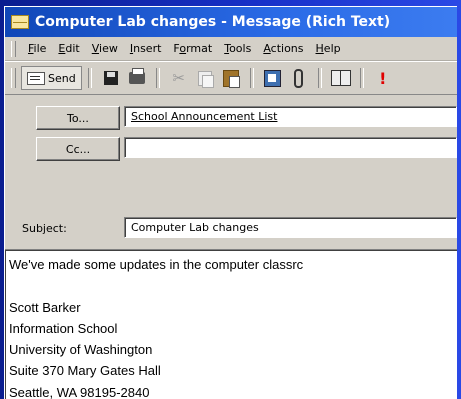  I want to click on to-field: School Announcement List, so click(290, 116).